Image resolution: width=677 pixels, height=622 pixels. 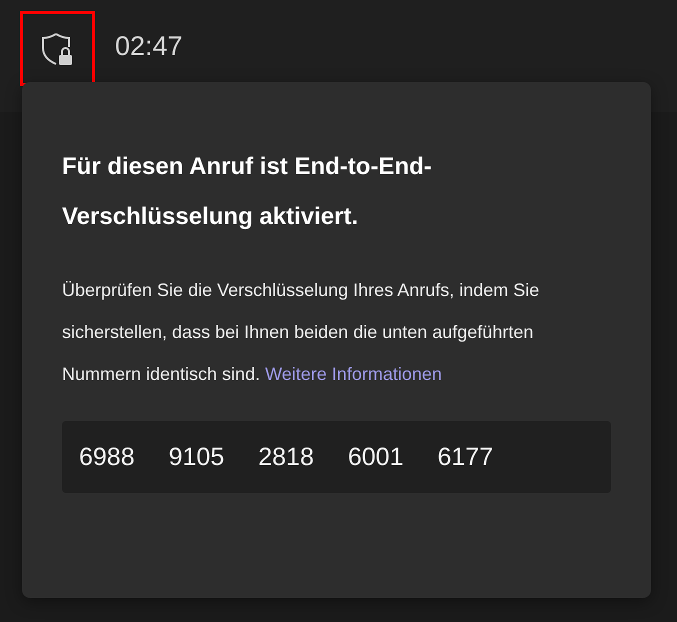 I want to click on security-code: 9105, so click(x=196, y=457).